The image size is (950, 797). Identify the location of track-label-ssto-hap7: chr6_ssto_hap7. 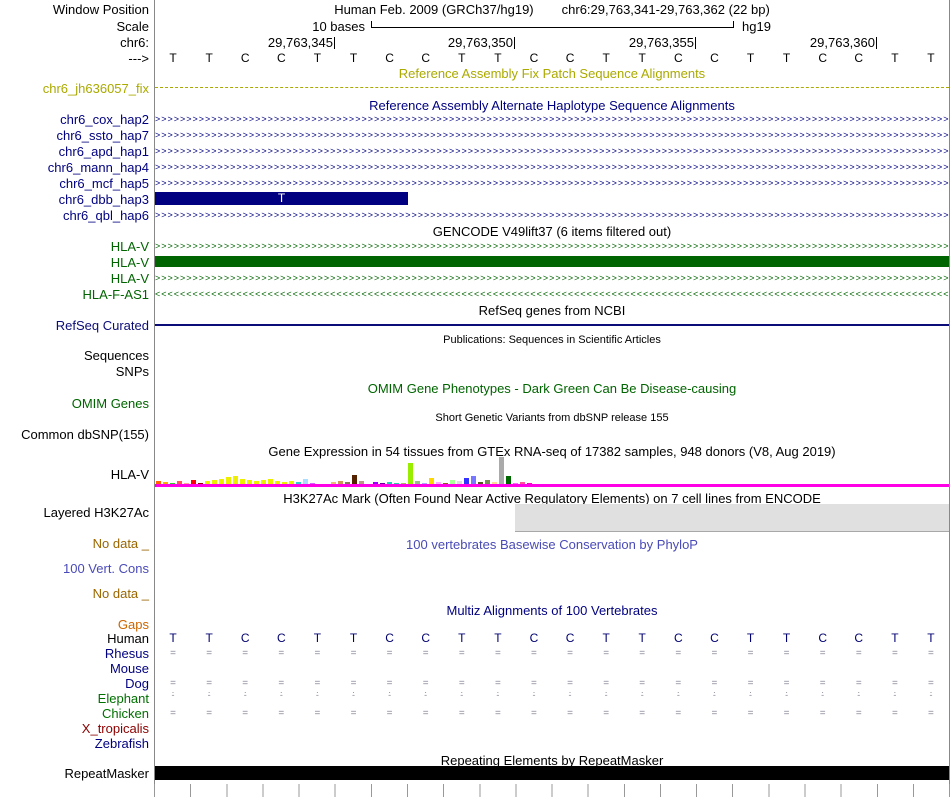
(76, 135).